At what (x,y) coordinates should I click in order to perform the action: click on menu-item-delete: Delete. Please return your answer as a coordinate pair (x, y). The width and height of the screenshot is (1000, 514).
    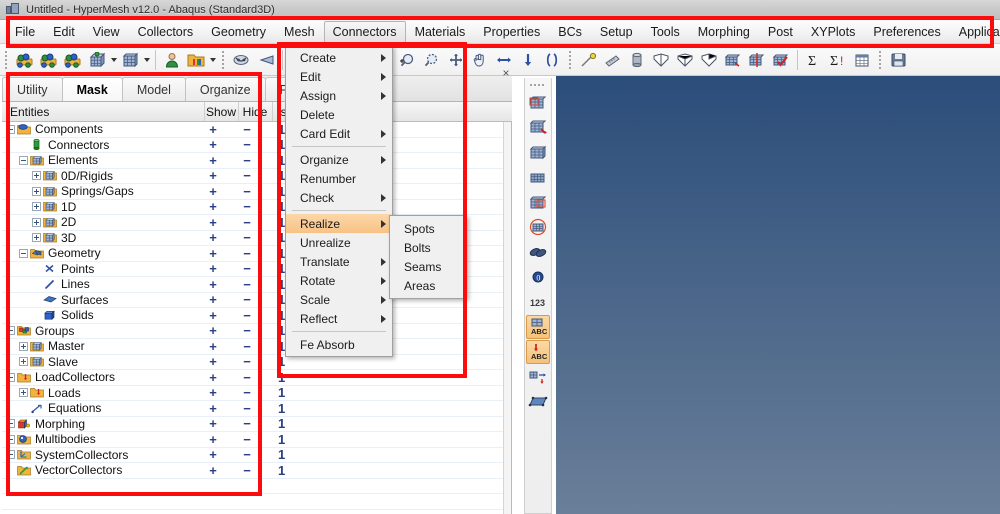
    Looking at the image, I should click on (339, 114).